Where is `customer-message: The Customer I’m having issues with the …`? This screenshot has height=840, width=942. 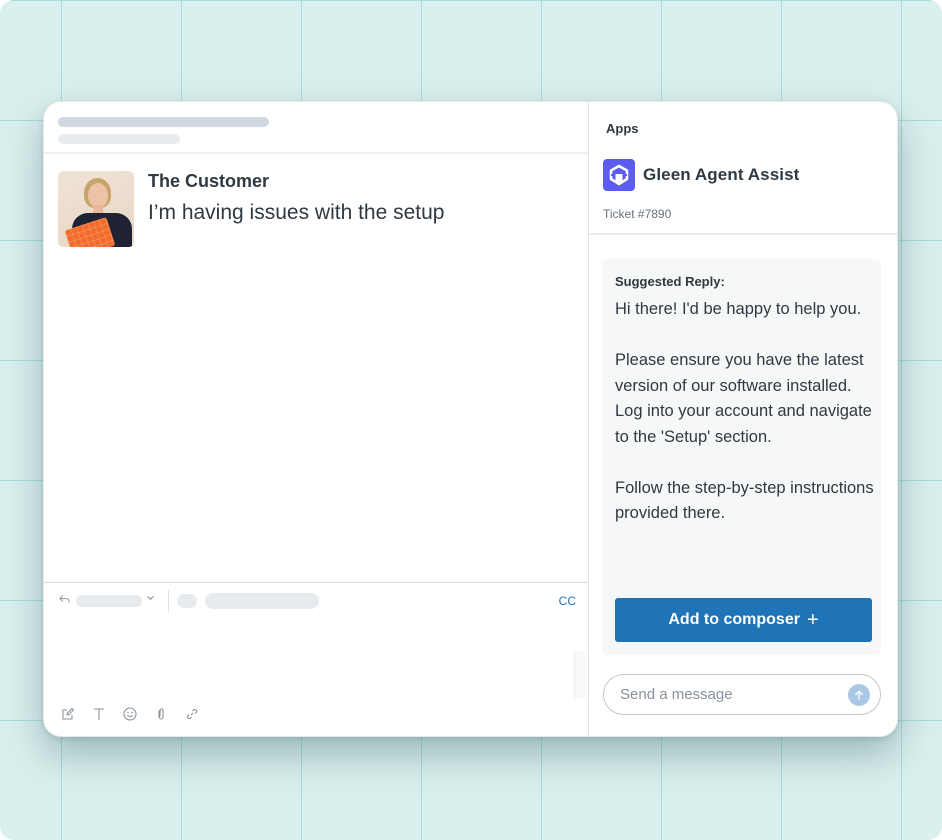
customer-message: The Customer I’m having issues with the … is located at coordinates (251, 209).